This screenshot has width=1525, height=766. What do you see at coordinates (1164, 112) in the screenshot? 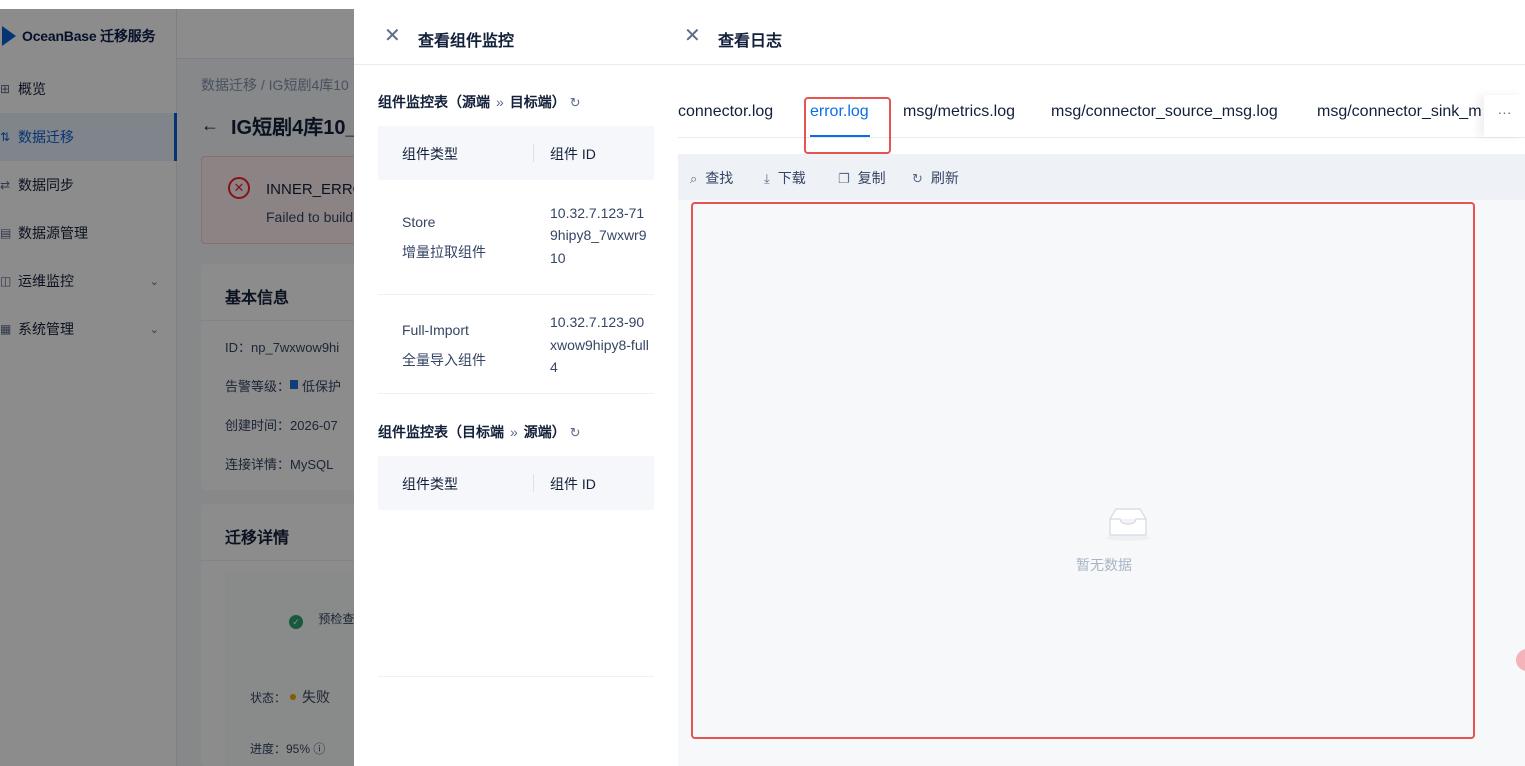
I see `tab-connector-source-msg-log: msg/connector_source_msg.log` at bounding box center [1164, 112].